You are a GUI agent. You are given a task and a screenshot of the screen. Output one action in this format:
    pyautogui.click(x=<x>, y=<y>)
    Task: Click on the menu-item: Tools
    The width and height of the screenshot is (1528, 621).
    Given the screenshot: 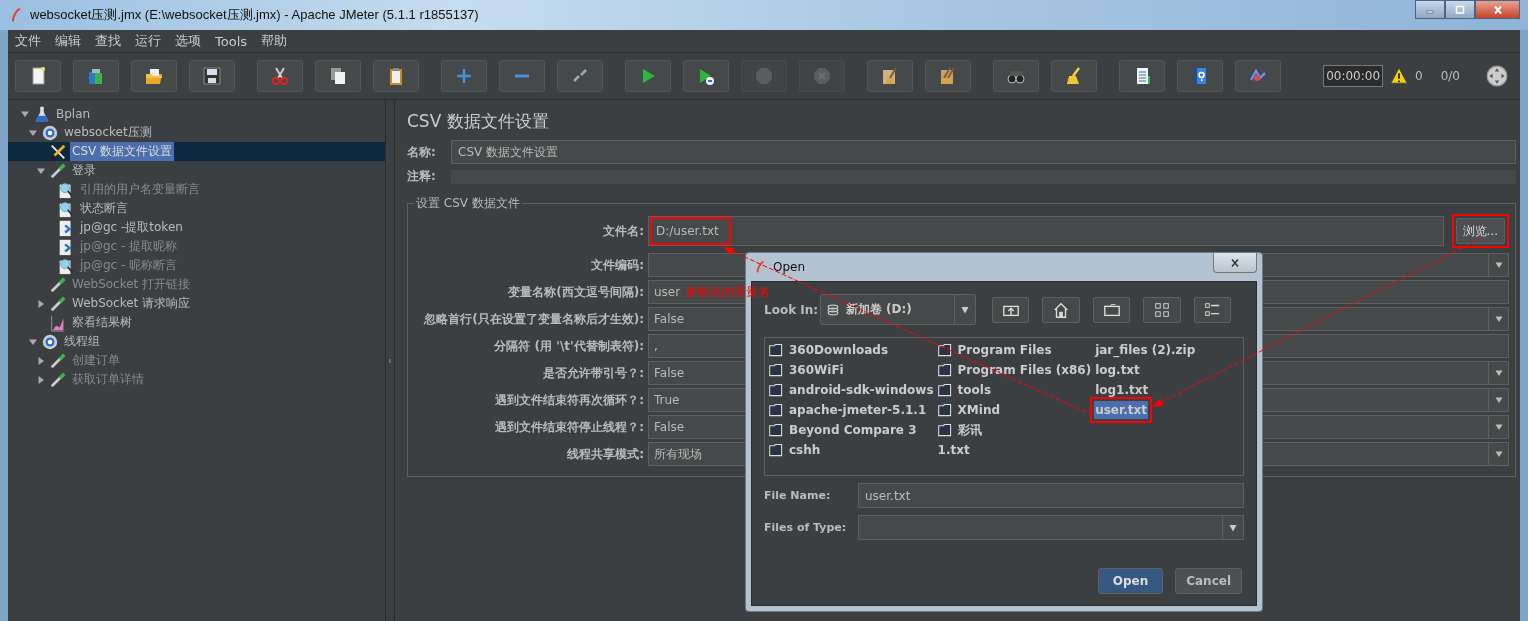 What is the action you would take?
    pyautogui.click(x=231, y=41)
    